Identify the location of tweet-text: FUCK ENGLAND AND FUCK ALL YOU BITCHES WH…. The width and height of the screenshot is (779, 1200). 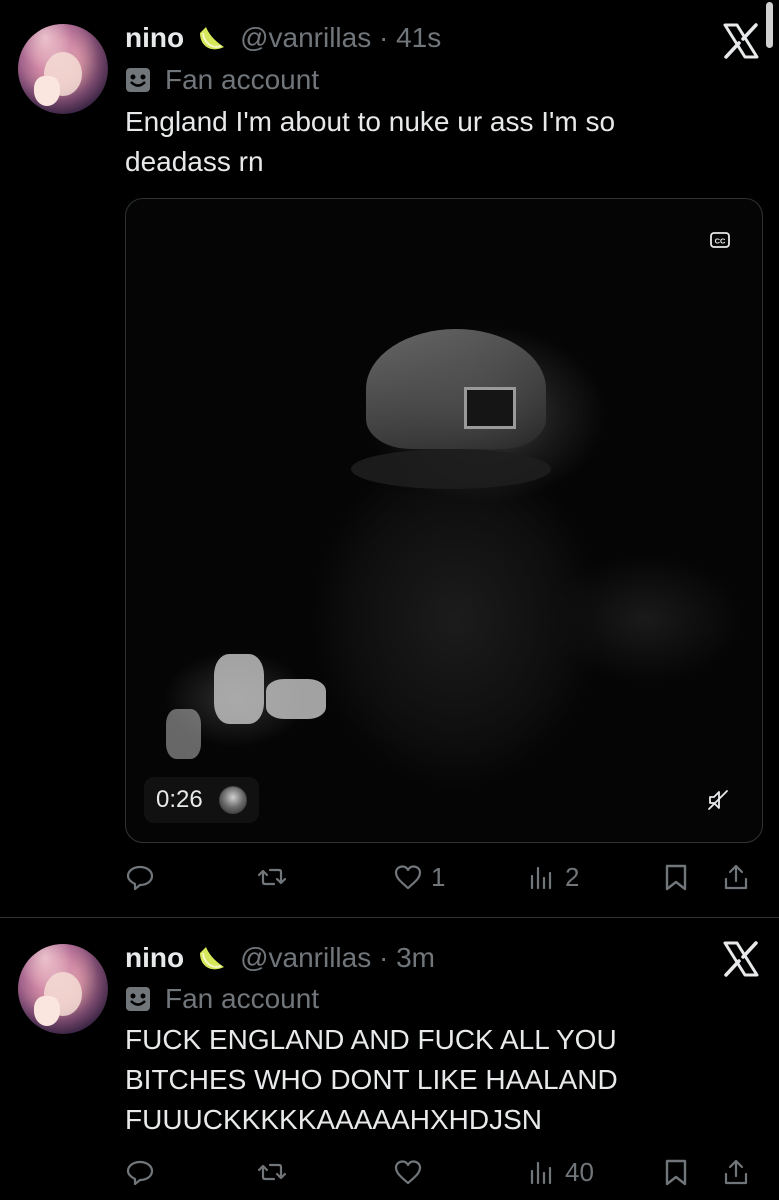
(371, 1079).